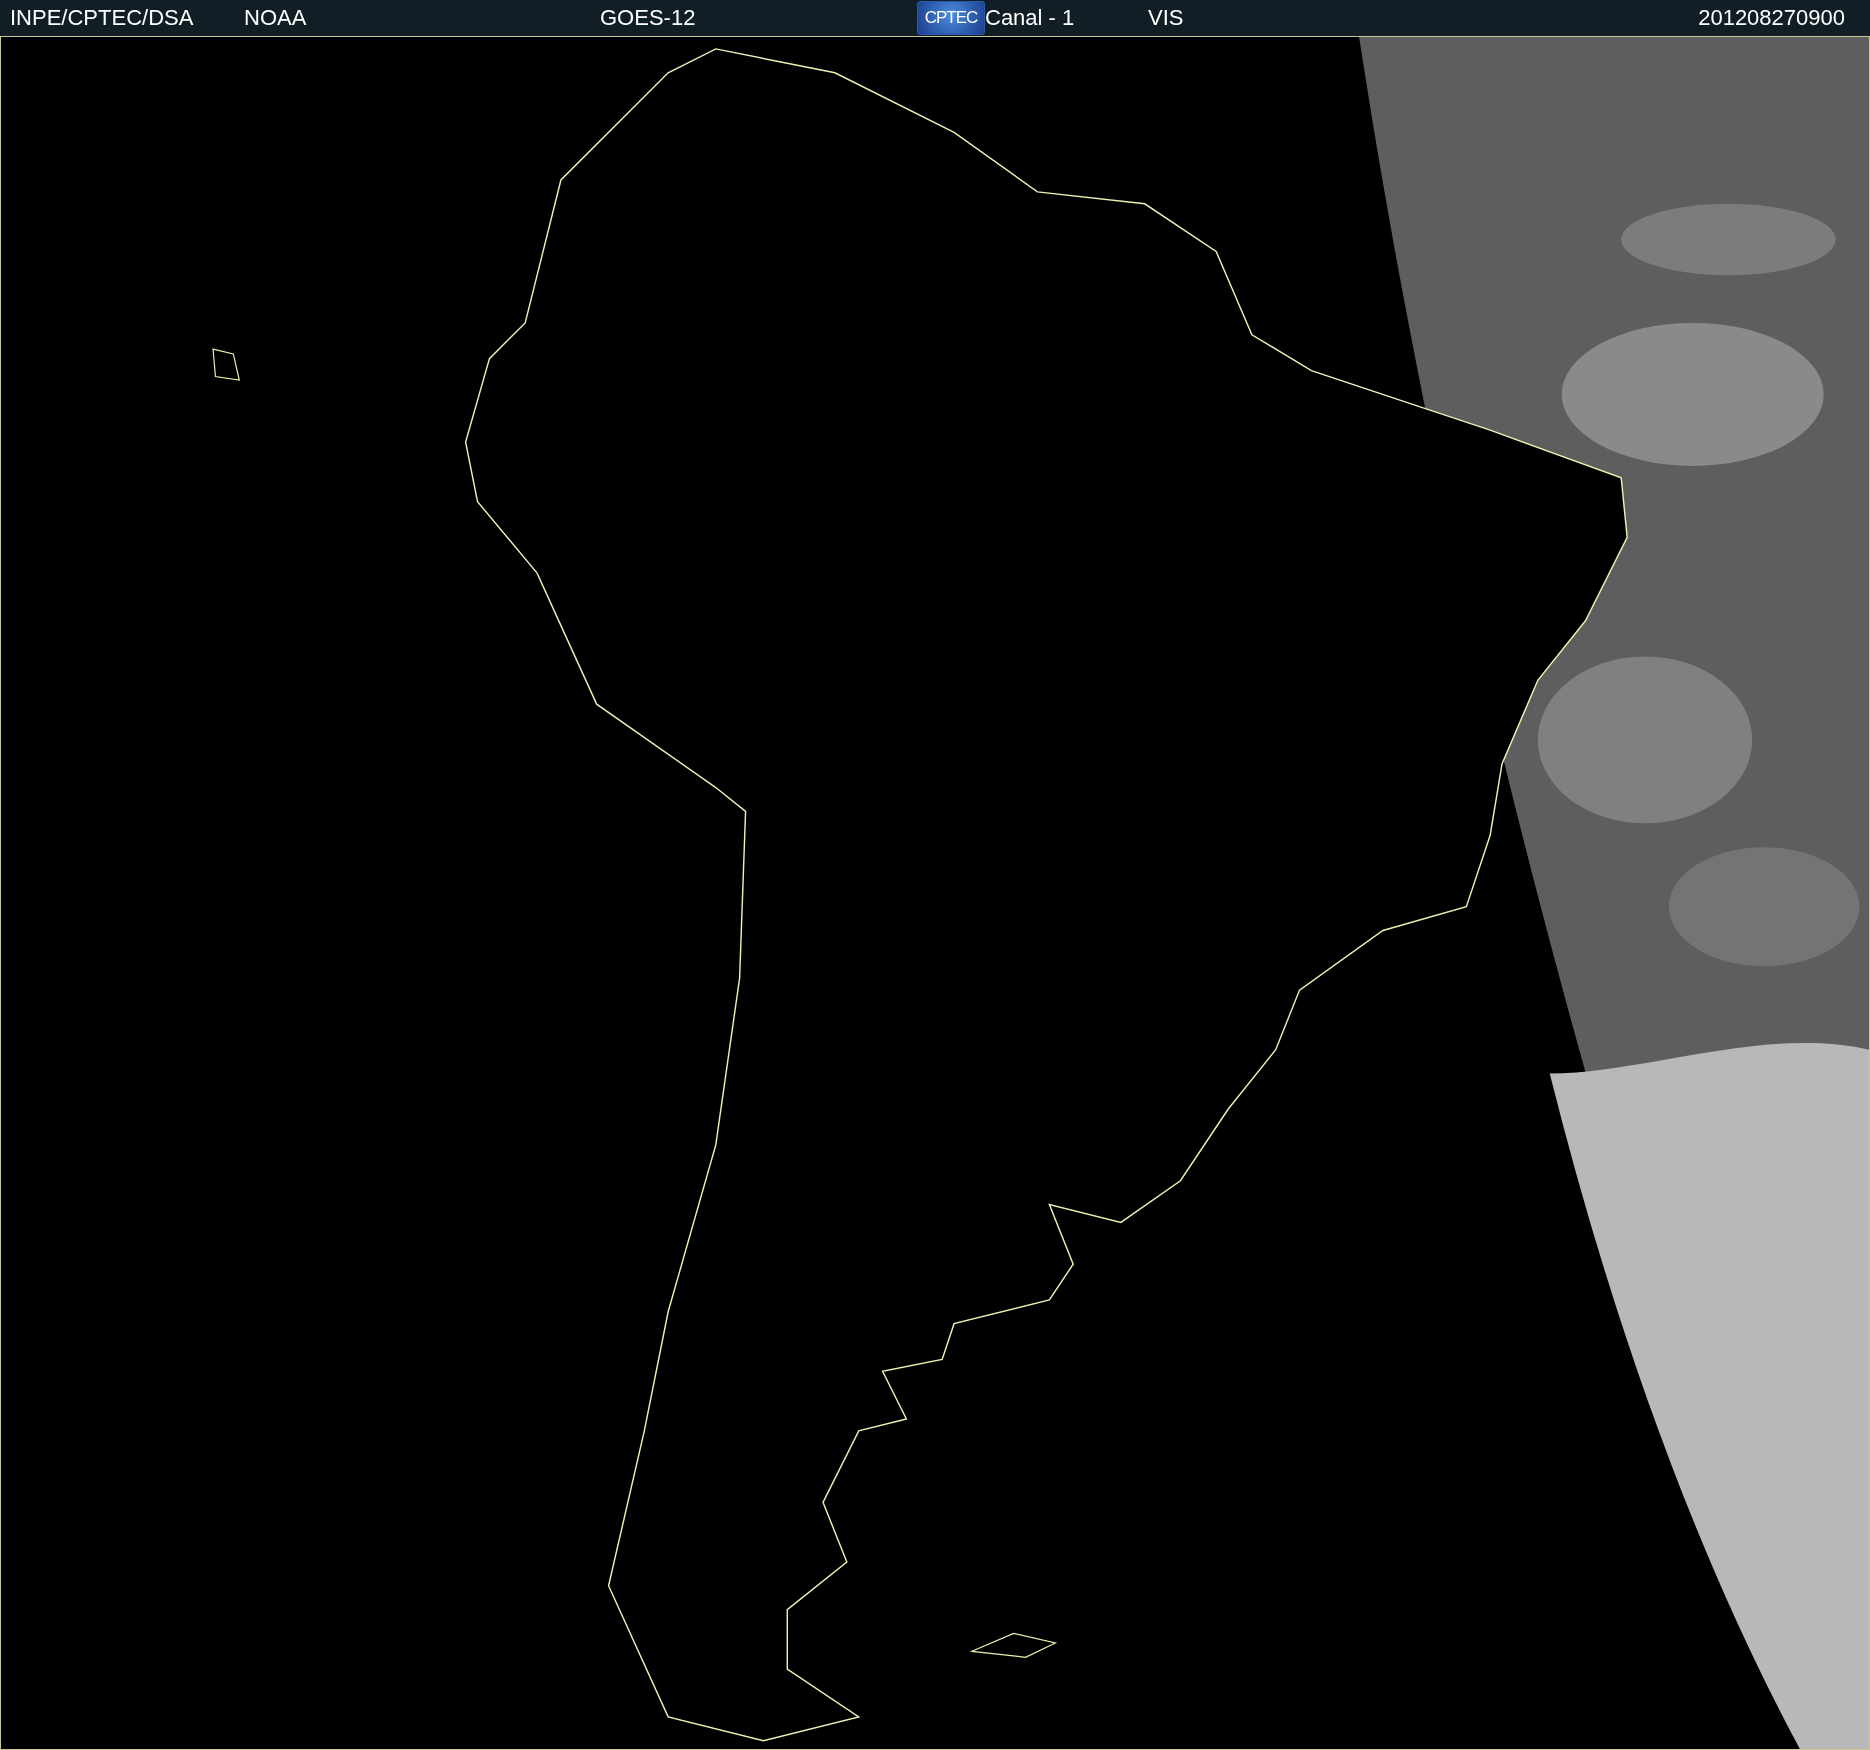 The image size is (1870, 1750). Describe the element at coordinates (951, 18) in the screenshot. I see `logo: CPTEC` at that location.